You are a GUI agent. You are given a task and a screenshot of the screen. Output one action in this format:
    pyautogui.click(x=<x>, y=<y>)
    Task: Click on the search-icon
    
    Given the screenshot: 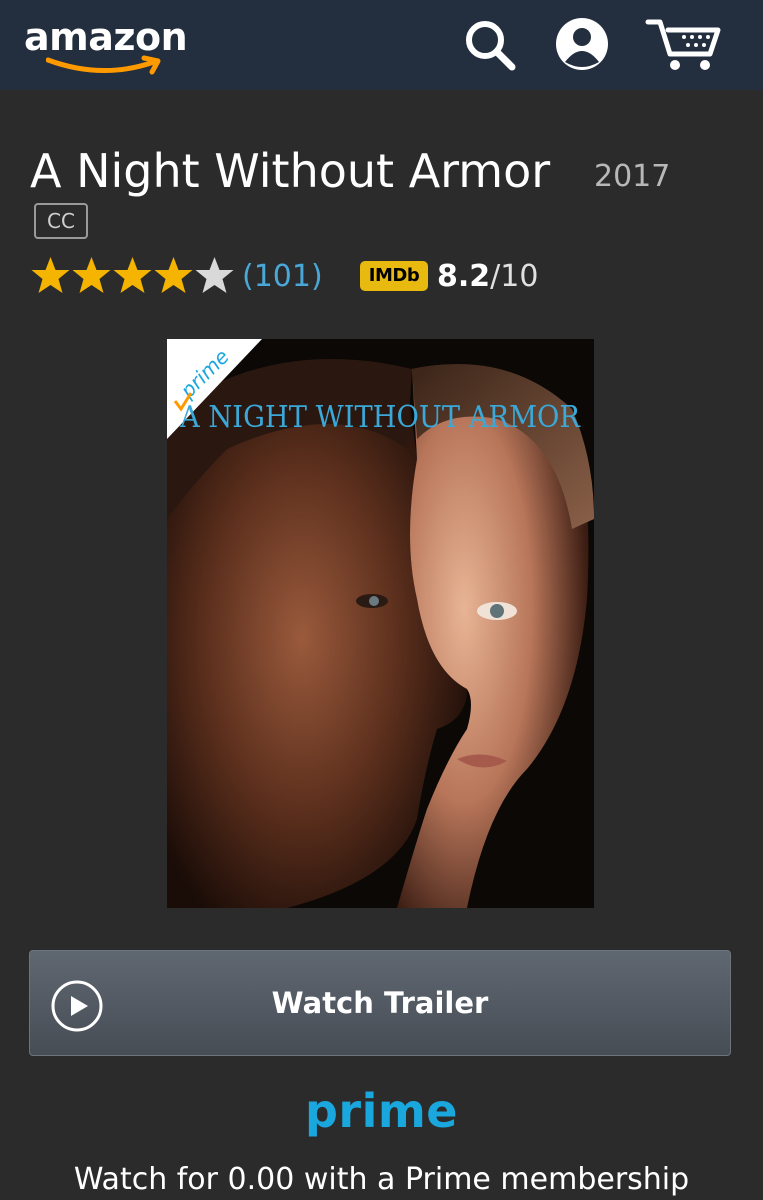 What is the action you would take?
    pyautogui.click(x=490, y=44)
    